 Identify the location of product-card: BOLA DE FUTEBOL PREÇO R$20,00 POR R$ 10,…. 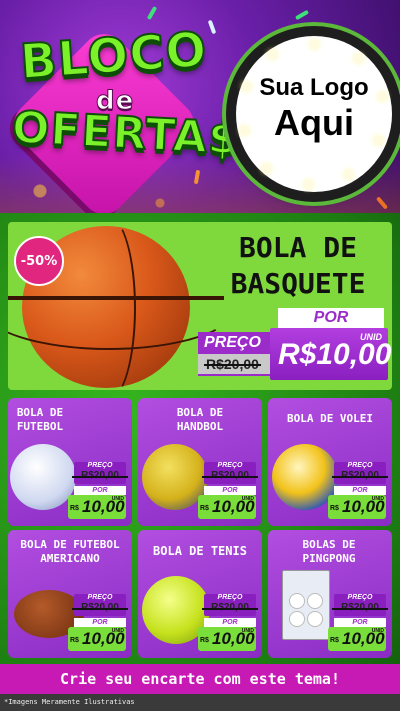
(70, 462).